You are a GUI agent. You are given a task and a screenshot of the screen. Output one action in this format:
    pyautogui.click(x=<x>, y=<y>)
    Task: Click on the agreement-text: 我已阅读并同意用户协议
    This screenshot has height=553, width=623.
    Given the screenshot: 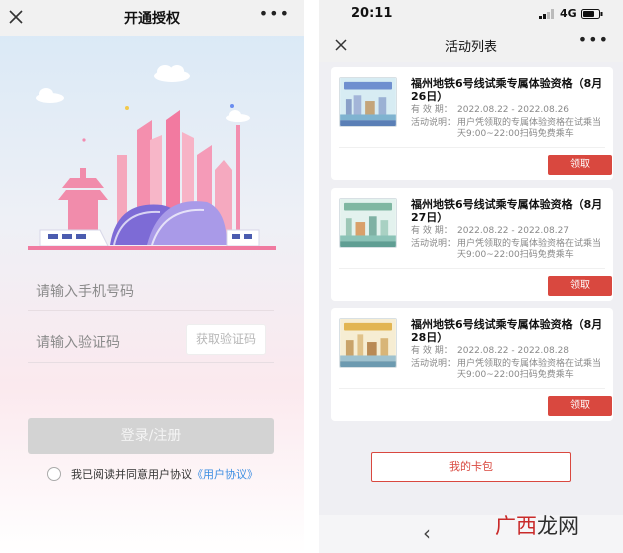 What is the action you would take?
    pyautogui.click(x=131, y=474)
    